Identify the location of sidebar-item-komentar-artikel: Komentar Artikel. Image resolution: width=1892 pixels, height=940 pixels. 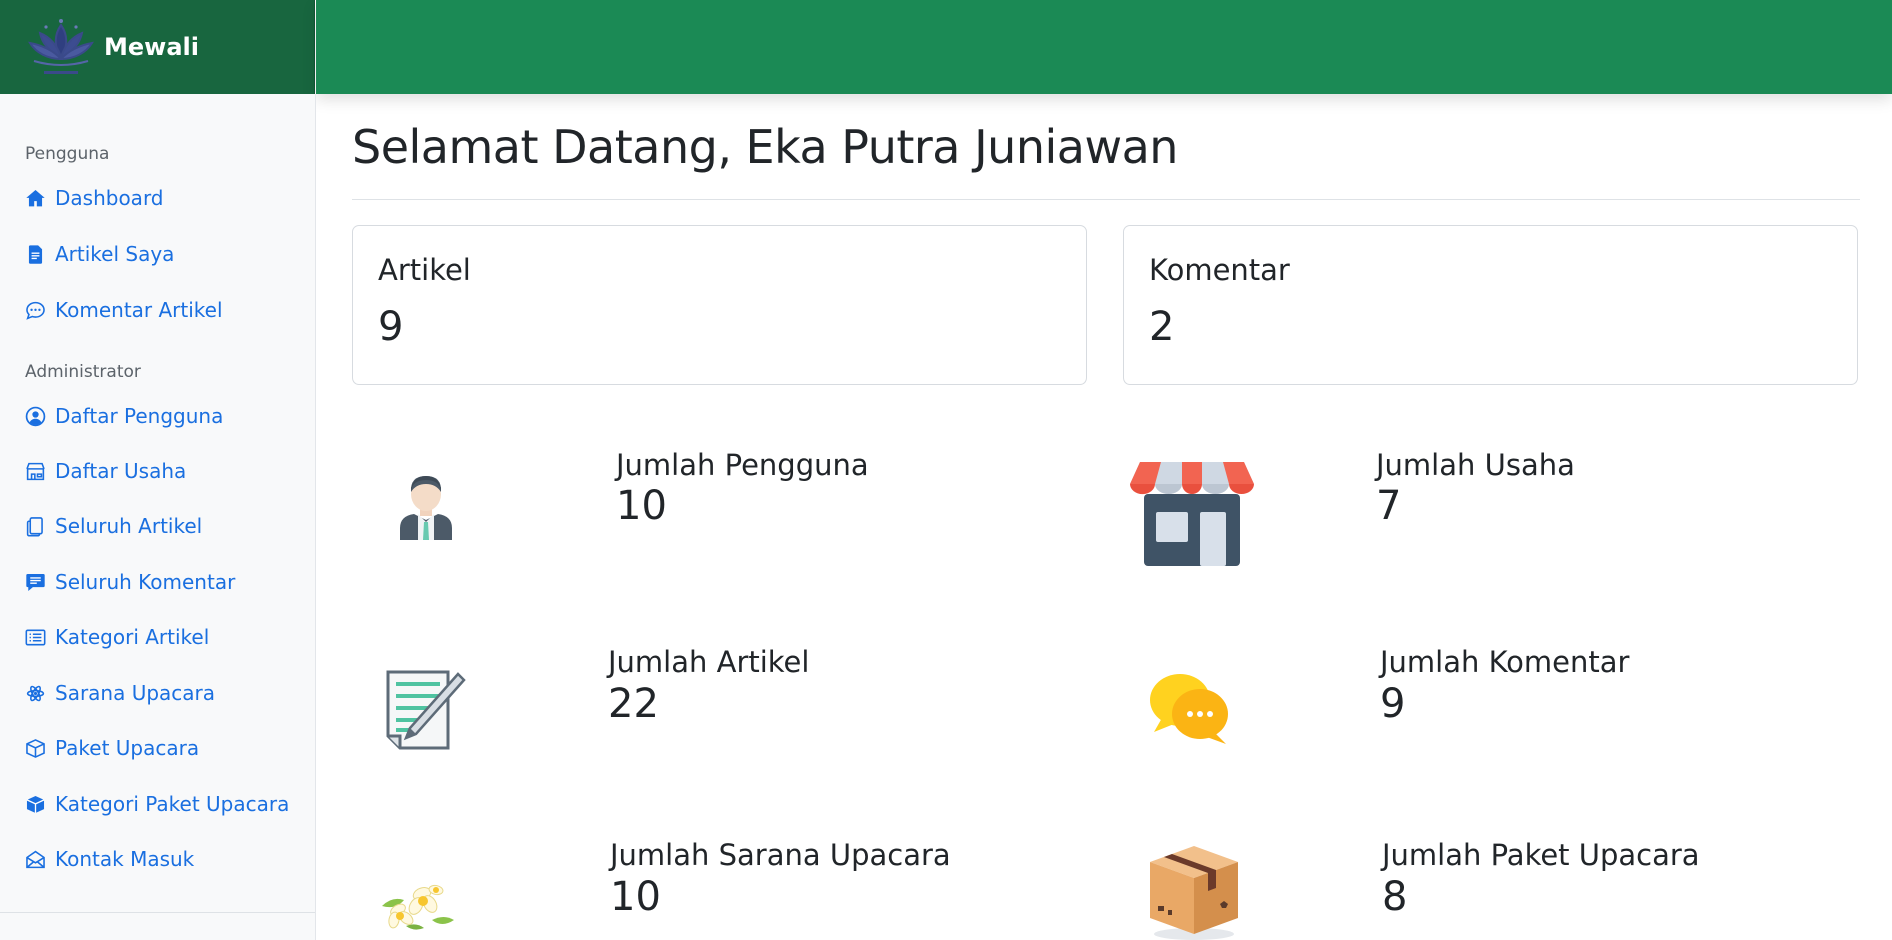
(124, 310).